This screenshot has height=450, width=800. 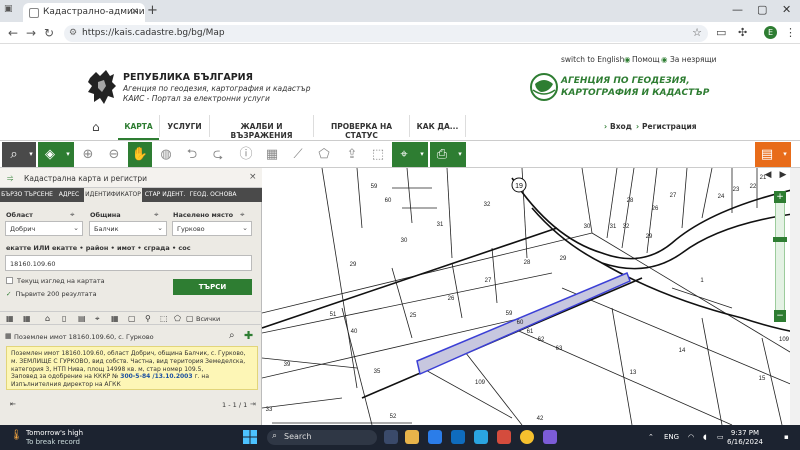 I want to click on layers-dropdown-icon: ▾, so click(x=68, y=154).